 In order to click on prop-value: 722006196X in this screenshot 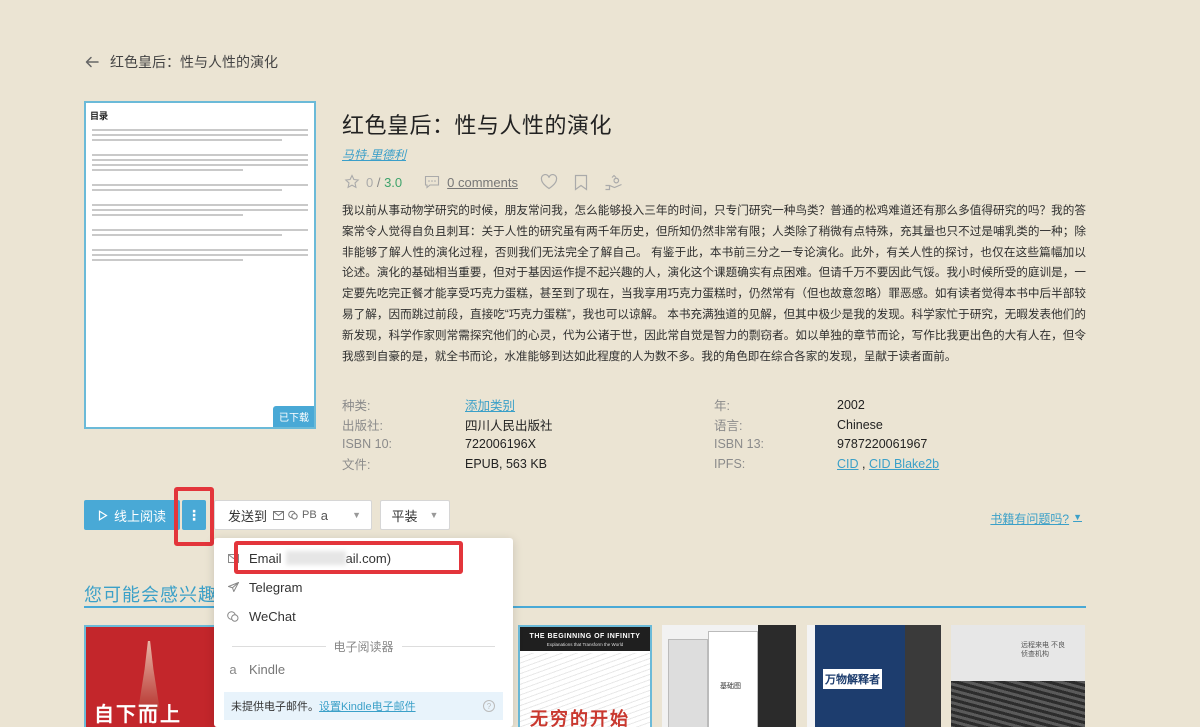, I will do `click(500, 444)`.